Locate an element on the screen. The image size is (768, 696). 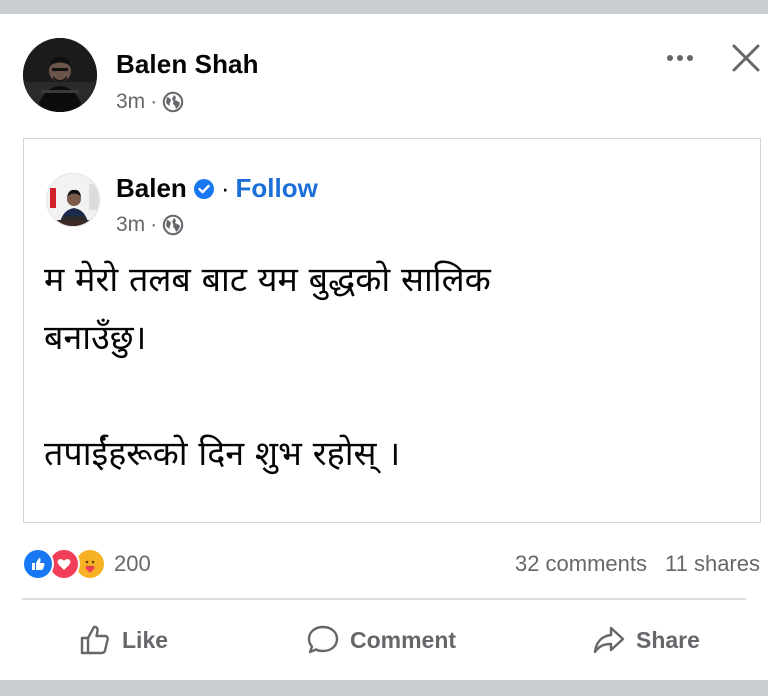
bottom-separator-band is located at coordinates (384, 688).